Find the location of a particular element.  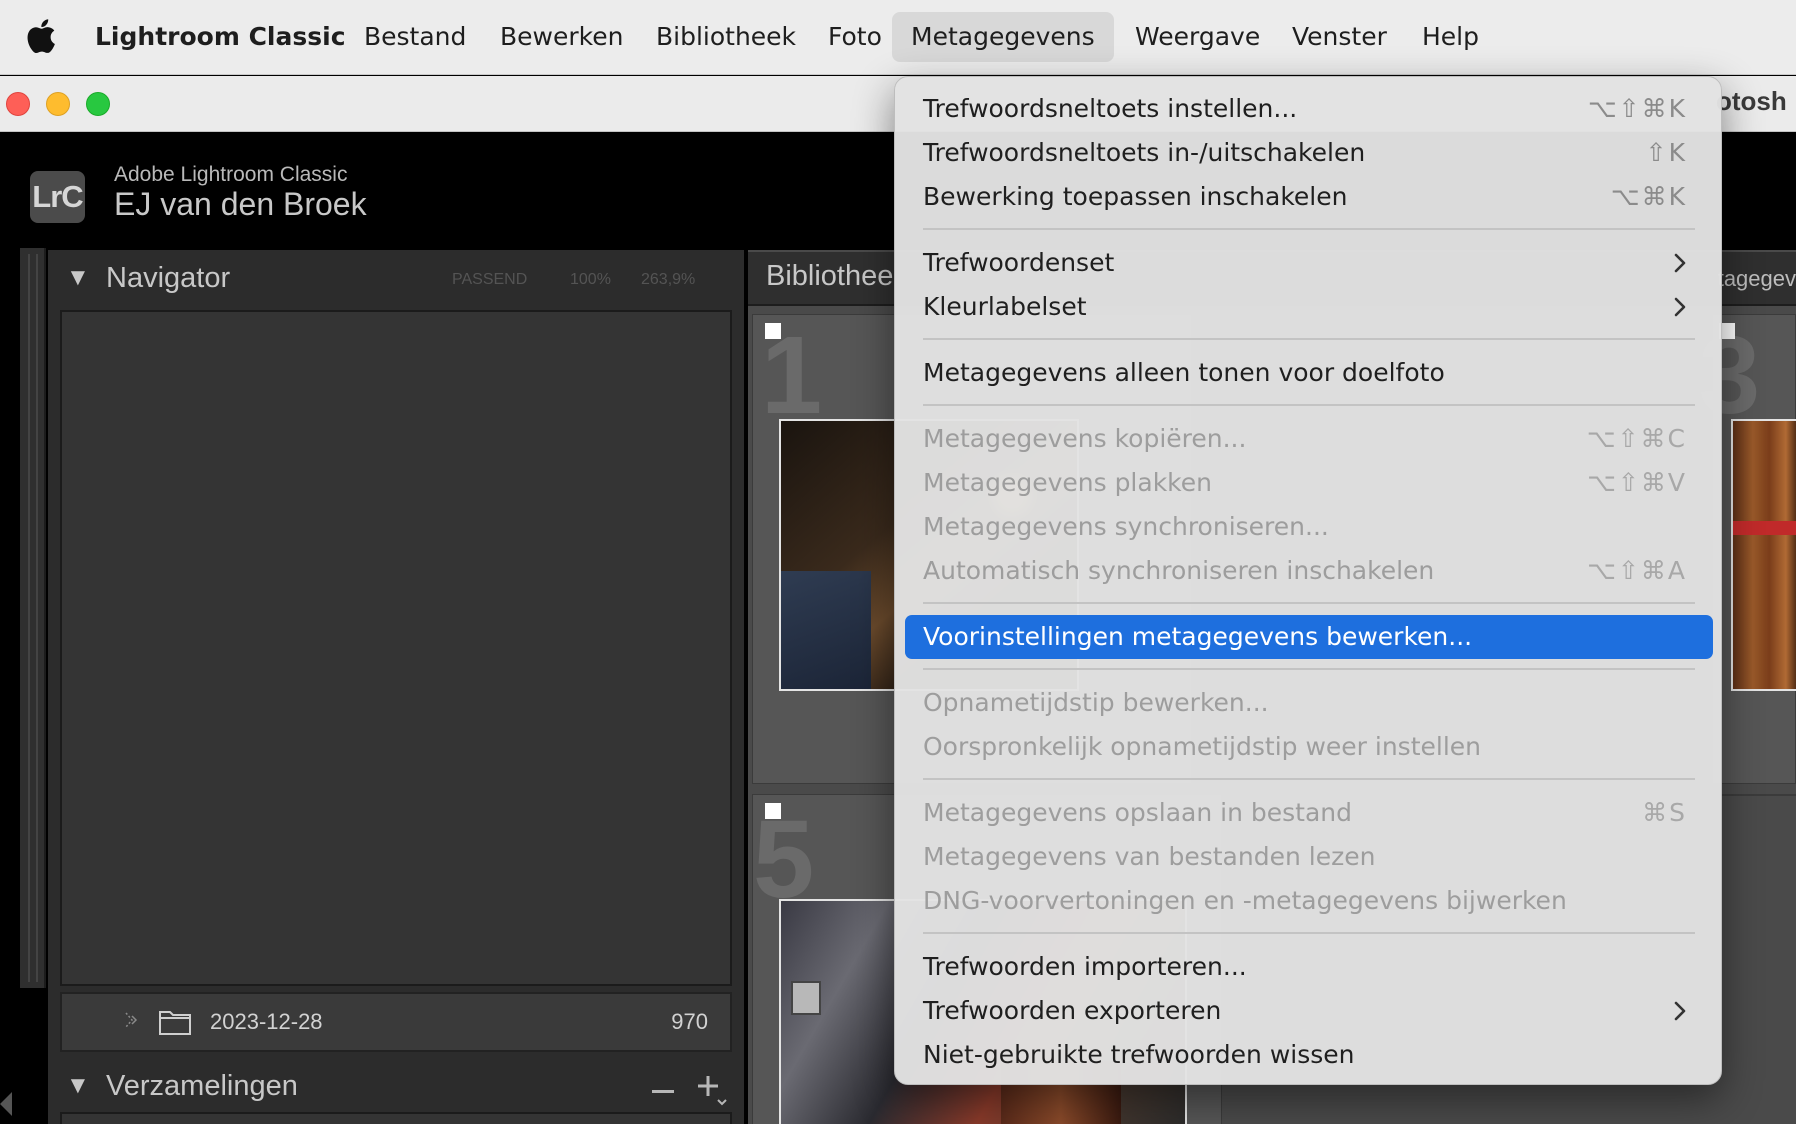

library-filter-title: Bibliothee is located at coordinates (830, 276).